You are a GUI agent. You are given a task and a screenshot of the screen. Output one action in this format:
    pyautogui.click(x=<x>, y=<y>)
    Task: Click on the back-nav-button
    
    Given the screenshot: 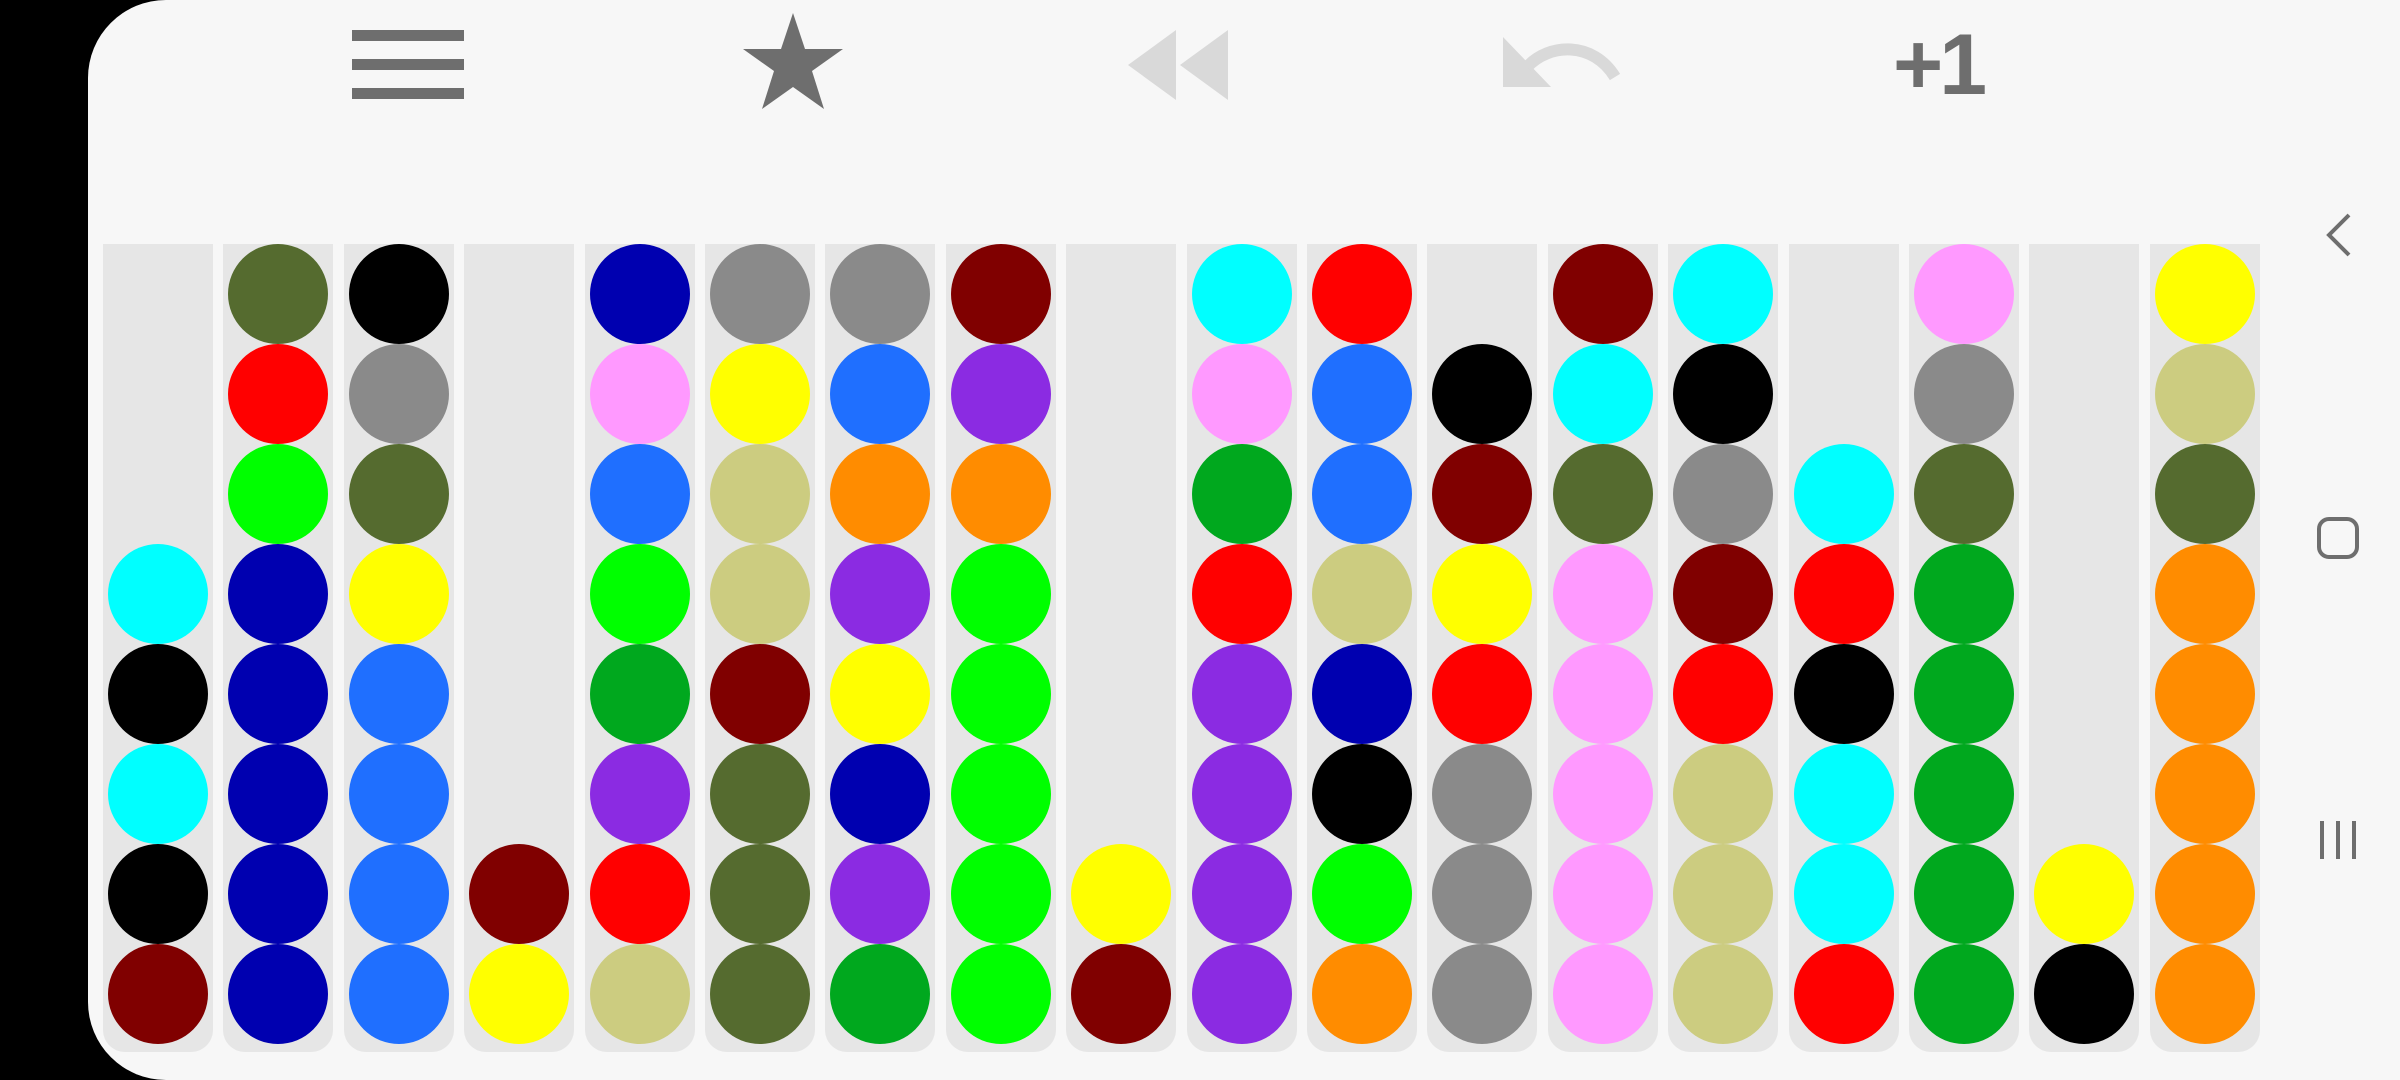 What is the action you would take?
    pyautogui.click(x=2337, y=235)
    